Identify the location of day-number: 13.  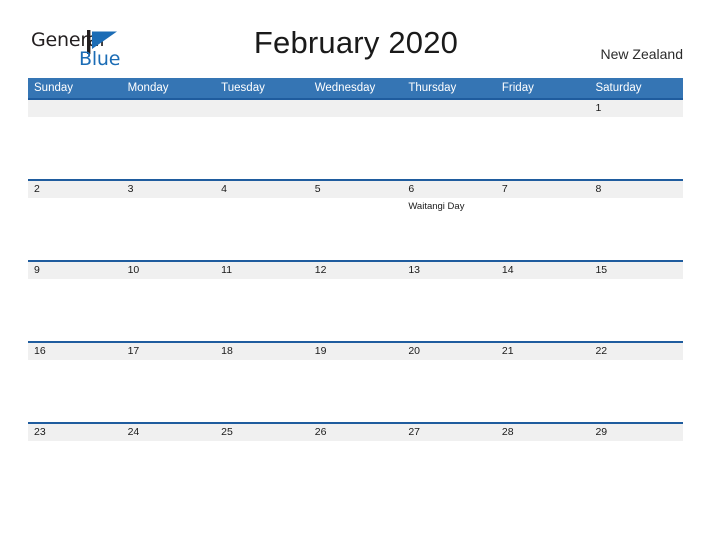
(449, 270).